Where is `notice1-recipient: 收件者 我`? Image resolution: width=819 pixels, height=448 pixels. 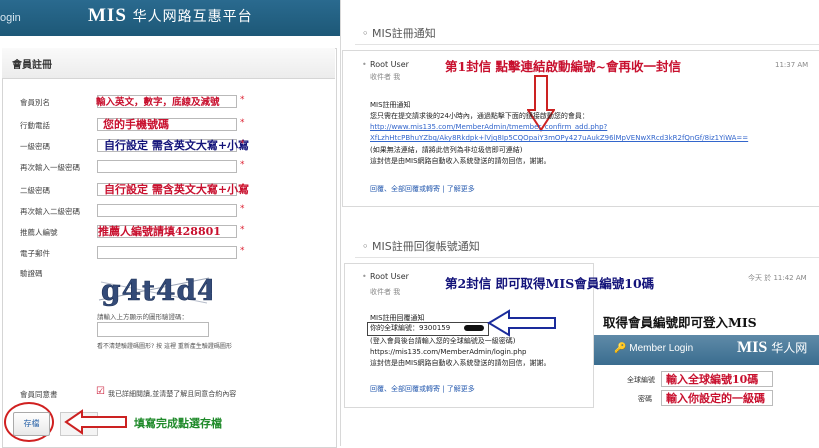 notice1-recipient: 收件者 我 is located at coordinates (385, 77).